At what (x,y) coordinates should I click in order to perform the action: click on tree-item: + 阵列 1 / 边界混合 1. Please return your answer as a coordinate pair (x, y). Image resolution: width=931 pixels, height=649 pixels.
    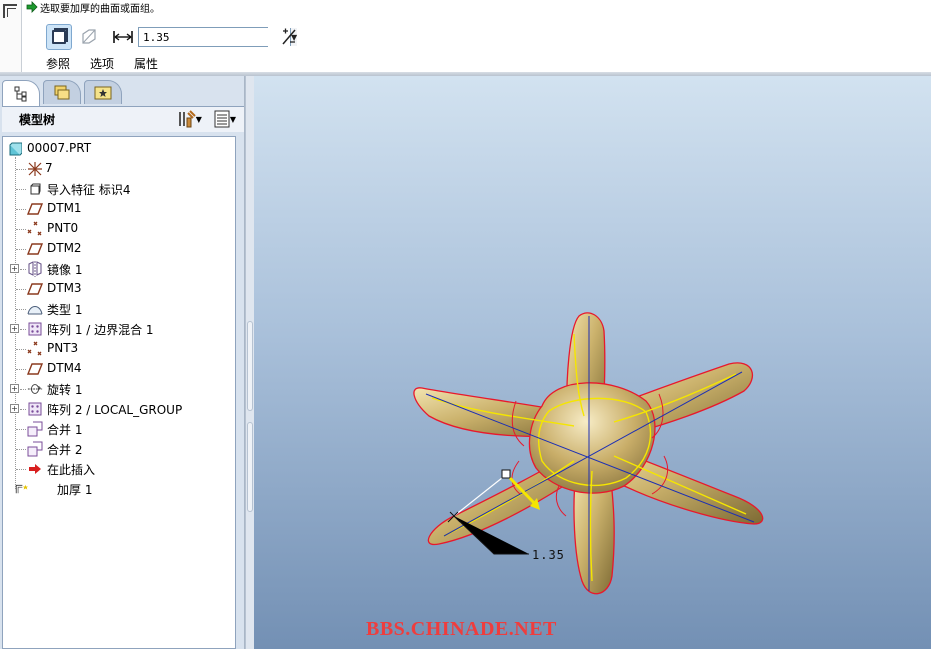
    Looking at the image, I should click on (119, 329).